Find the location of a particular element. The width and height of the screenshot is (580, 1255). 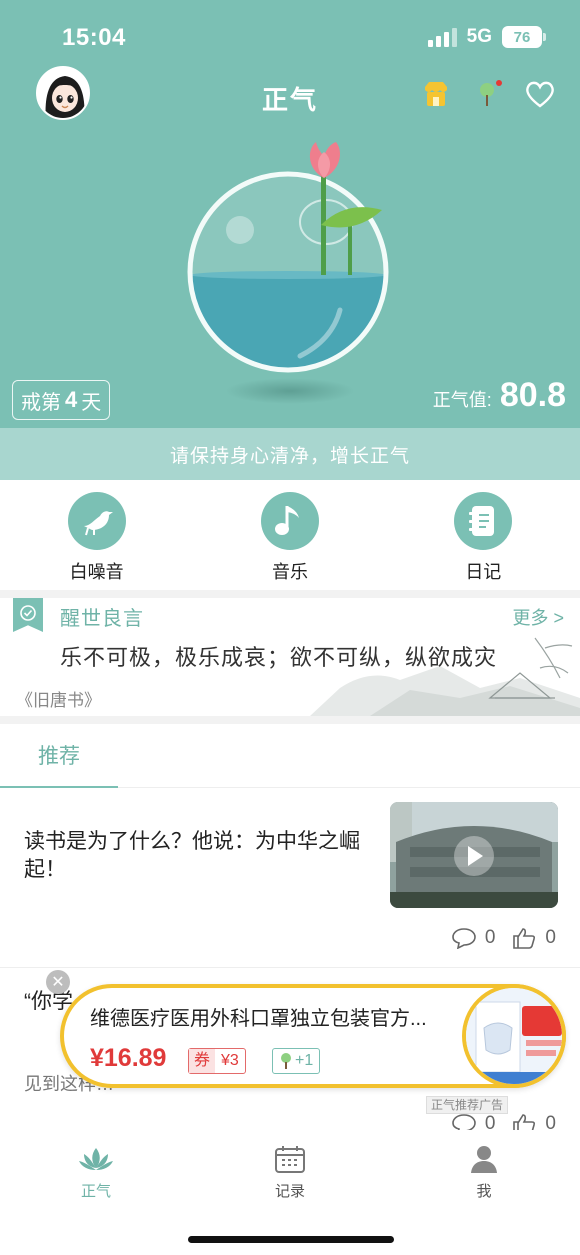

notebook-icon is located at coordinates (483, 521).